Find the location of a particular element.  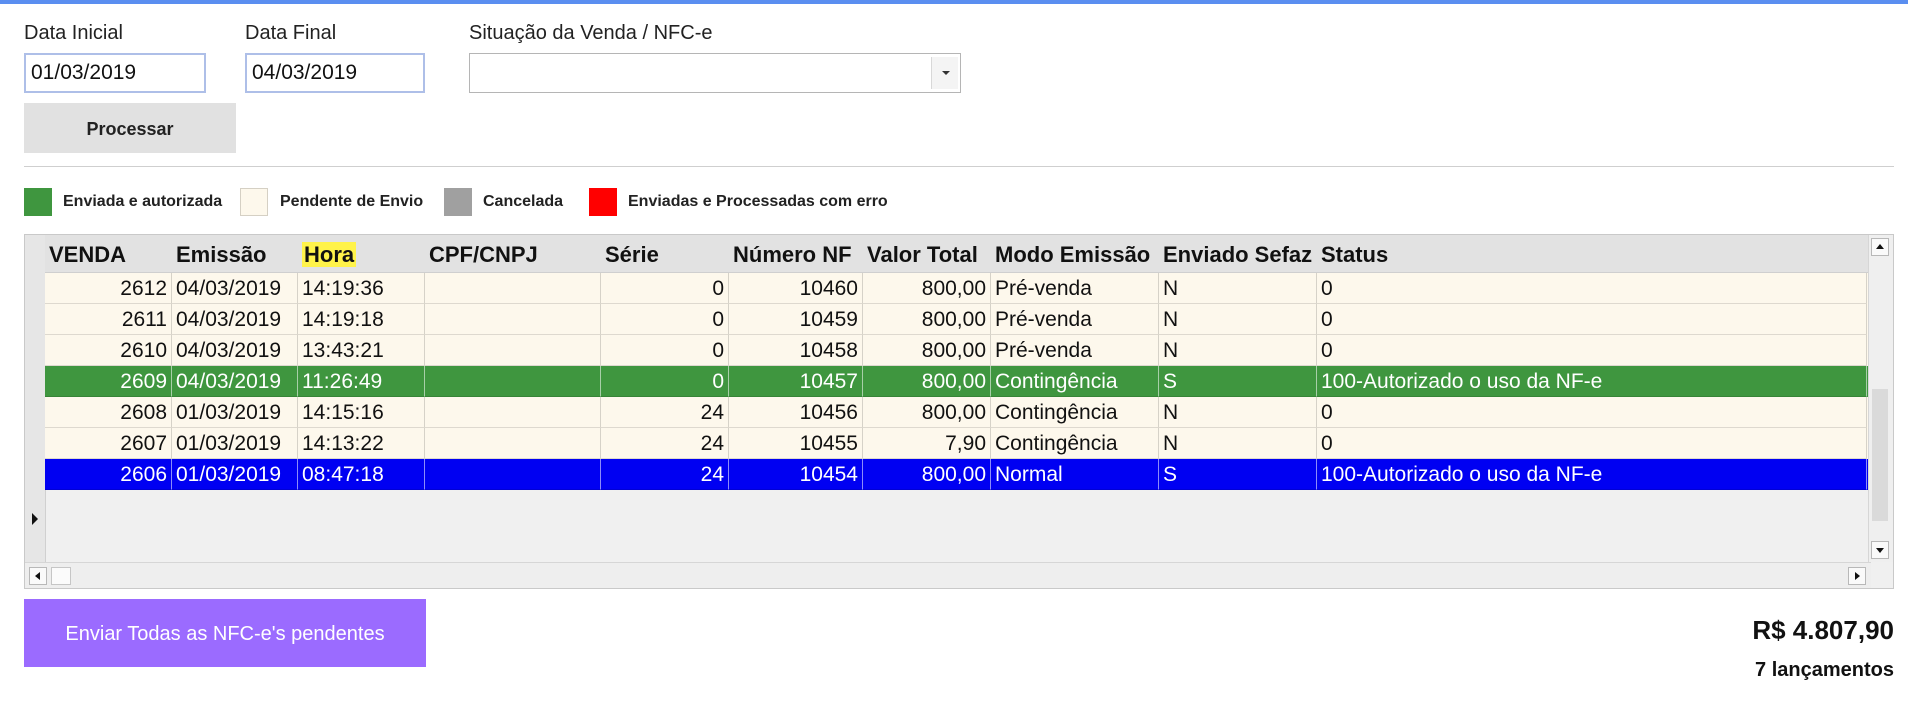

cell-numero-nf: 10456 is located at coordinates (796, 412).